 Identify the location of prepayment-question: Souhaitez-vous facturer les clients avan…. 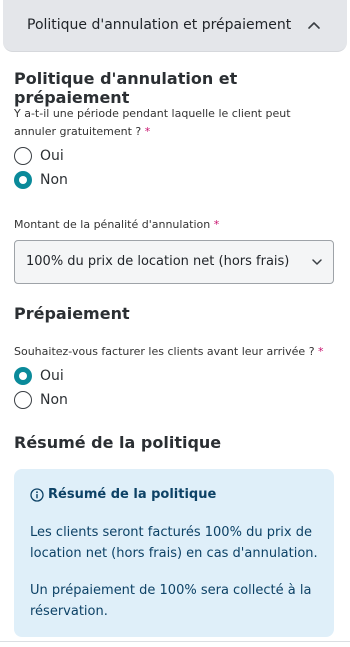
(169, 351).